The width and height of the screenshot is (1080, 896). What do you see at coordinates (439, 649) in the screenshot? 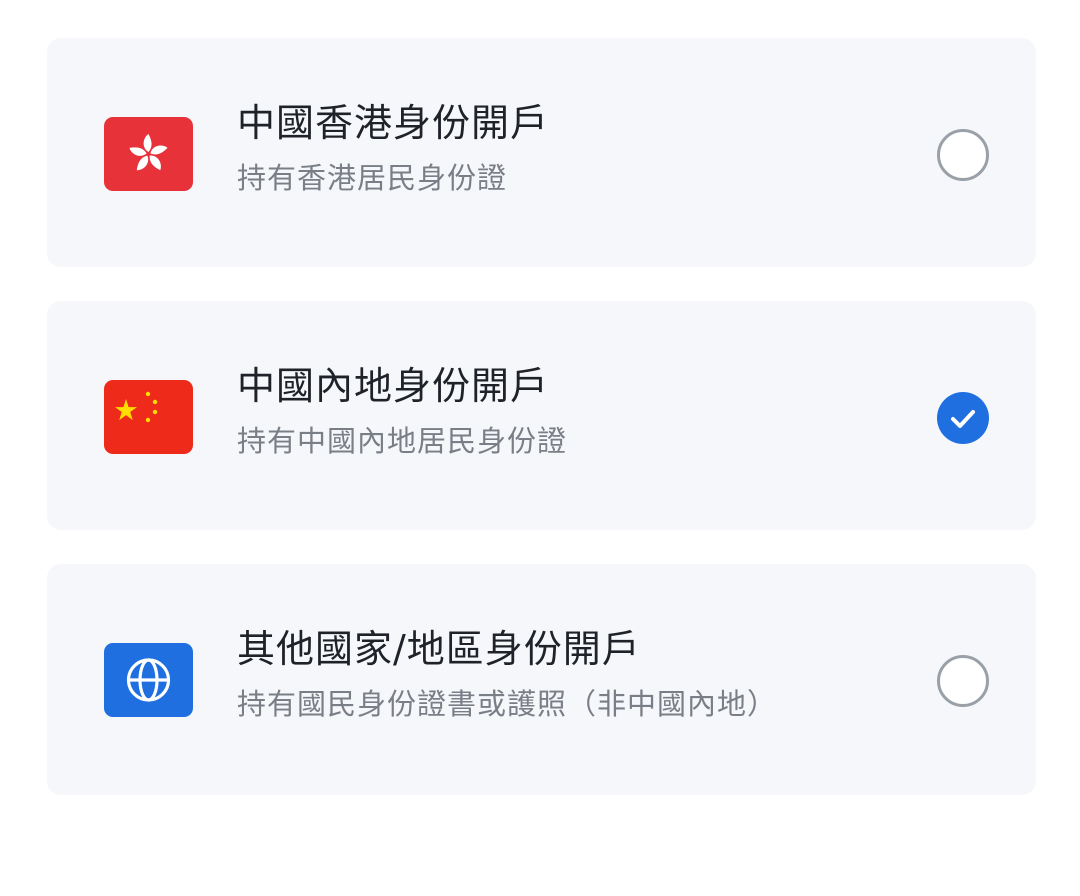
I see `option-title: 其他國家/地區身份開戶` at bounding box center [439, 649].